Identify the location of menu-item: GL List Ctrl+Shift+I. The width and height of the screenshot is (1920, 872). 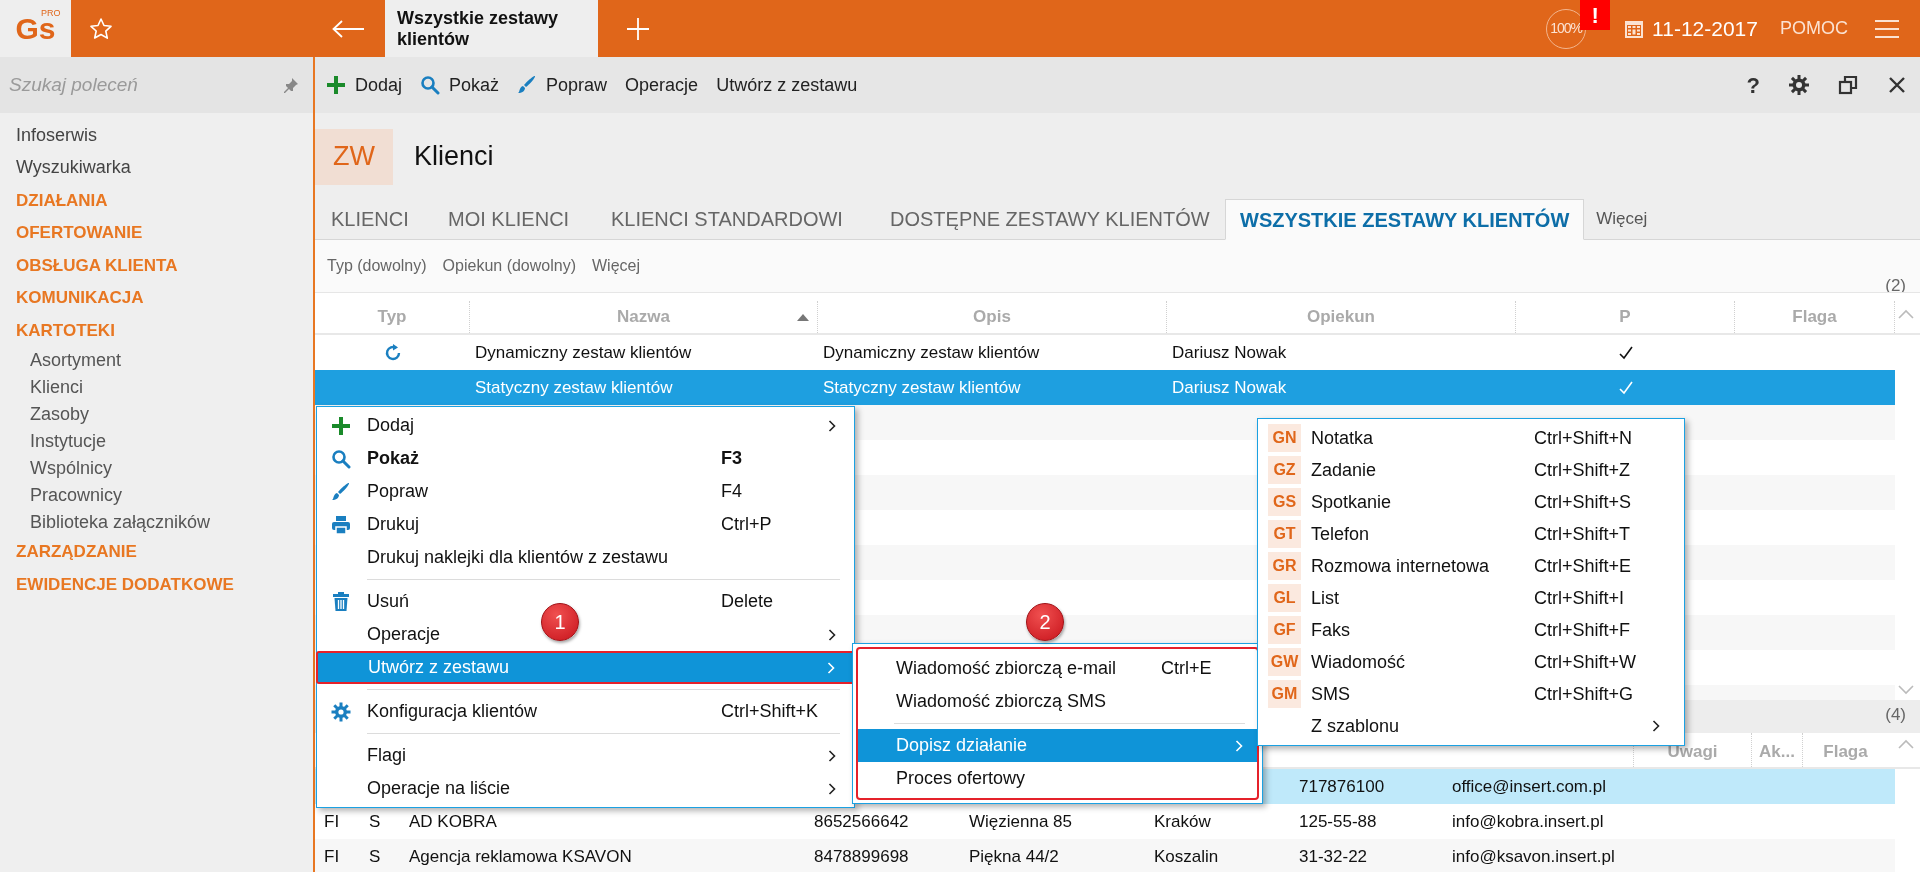
(1471, 598).